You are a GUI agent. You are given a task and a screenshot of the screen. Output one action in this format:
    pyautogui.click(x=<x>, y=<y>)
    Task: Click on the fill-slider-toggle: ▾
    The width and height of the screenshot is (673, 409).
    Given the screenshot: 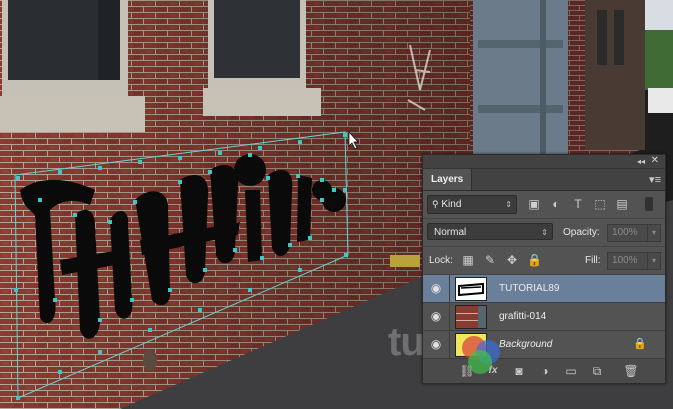 What is the action you would take?
    pyautogui.click(x=654, y=261)
    